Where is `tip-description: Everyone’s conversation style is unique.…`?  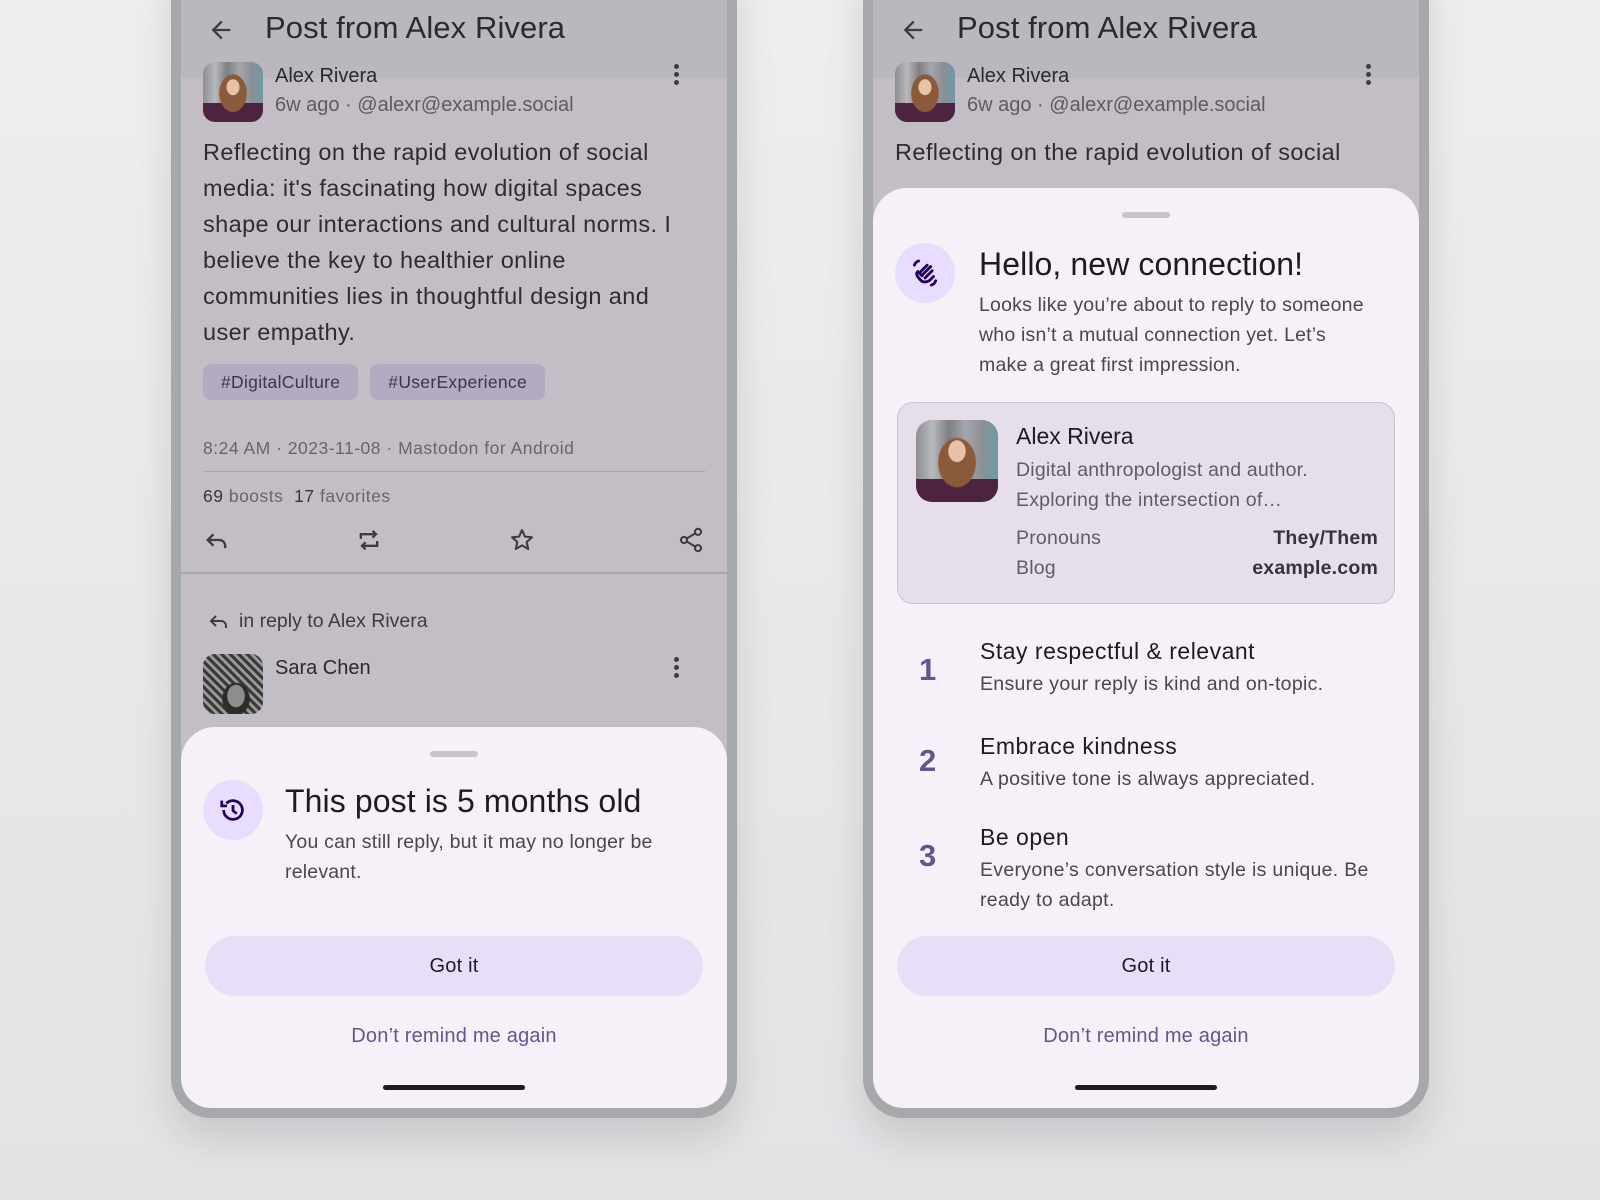
tip-description: Everyone’s conversation style is unique.… is located at coordinates (1174, 885).